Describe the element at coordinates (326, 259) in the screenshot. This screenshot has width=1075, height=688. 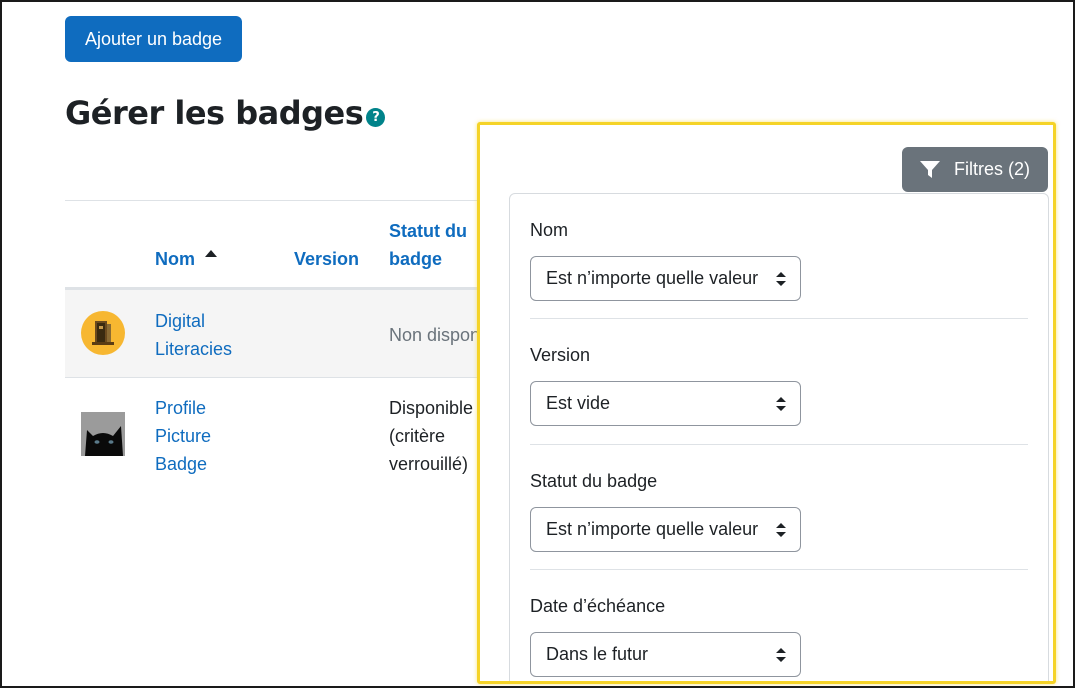
I see `column-header-version: Version` at that location.